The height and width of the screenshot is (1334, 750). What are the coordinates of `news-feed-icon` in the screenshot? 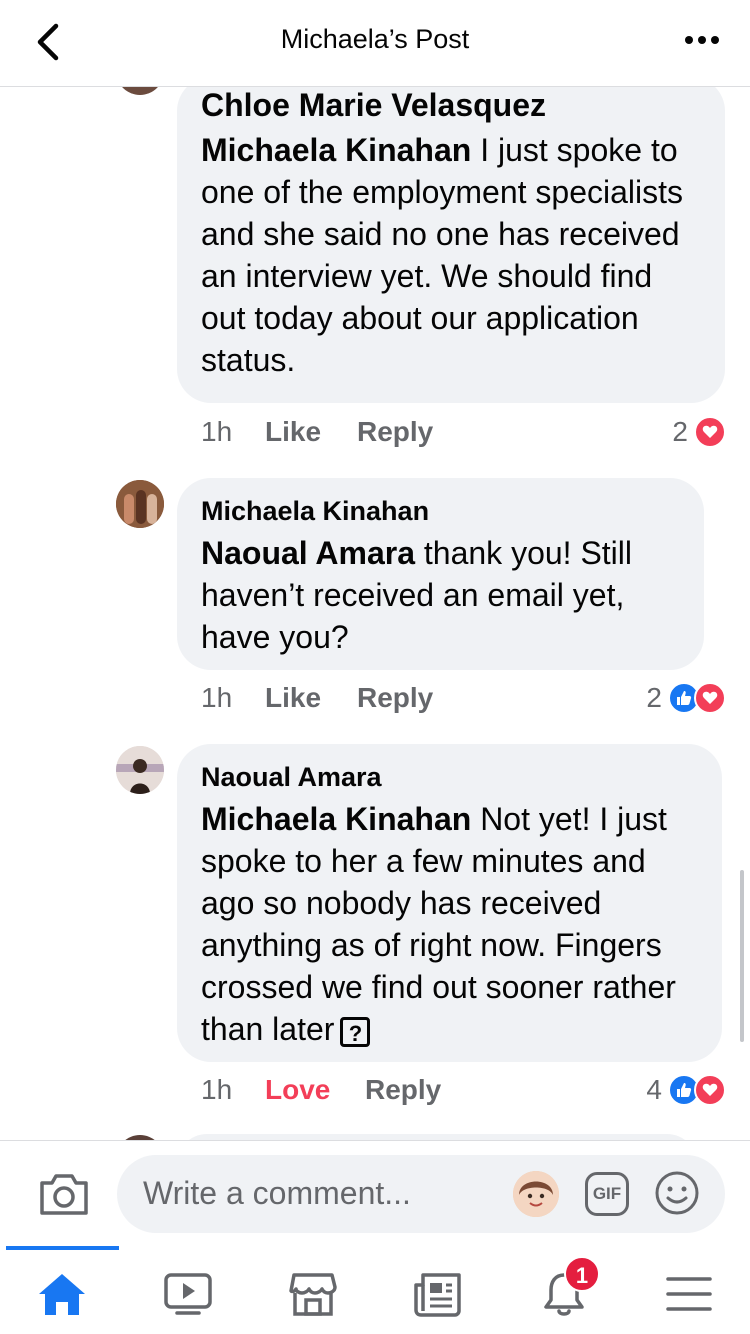 It's located at (437, 1295).